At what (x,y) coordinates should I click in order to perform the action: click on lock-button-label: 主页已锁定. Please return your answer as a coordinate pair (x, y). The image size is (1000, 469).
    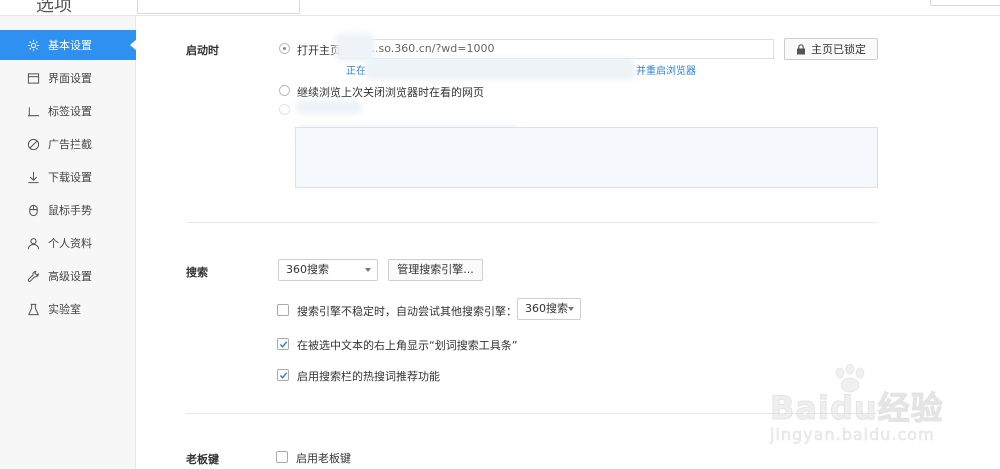
    Looking at the image, I should click on (838, 49).